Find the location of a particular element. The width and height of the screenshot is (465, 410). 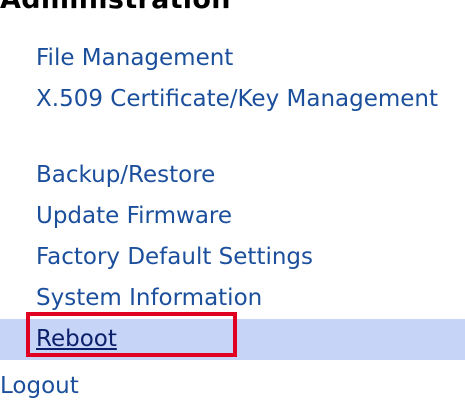

logout-link: Logout is located at coordinates (39, 386).